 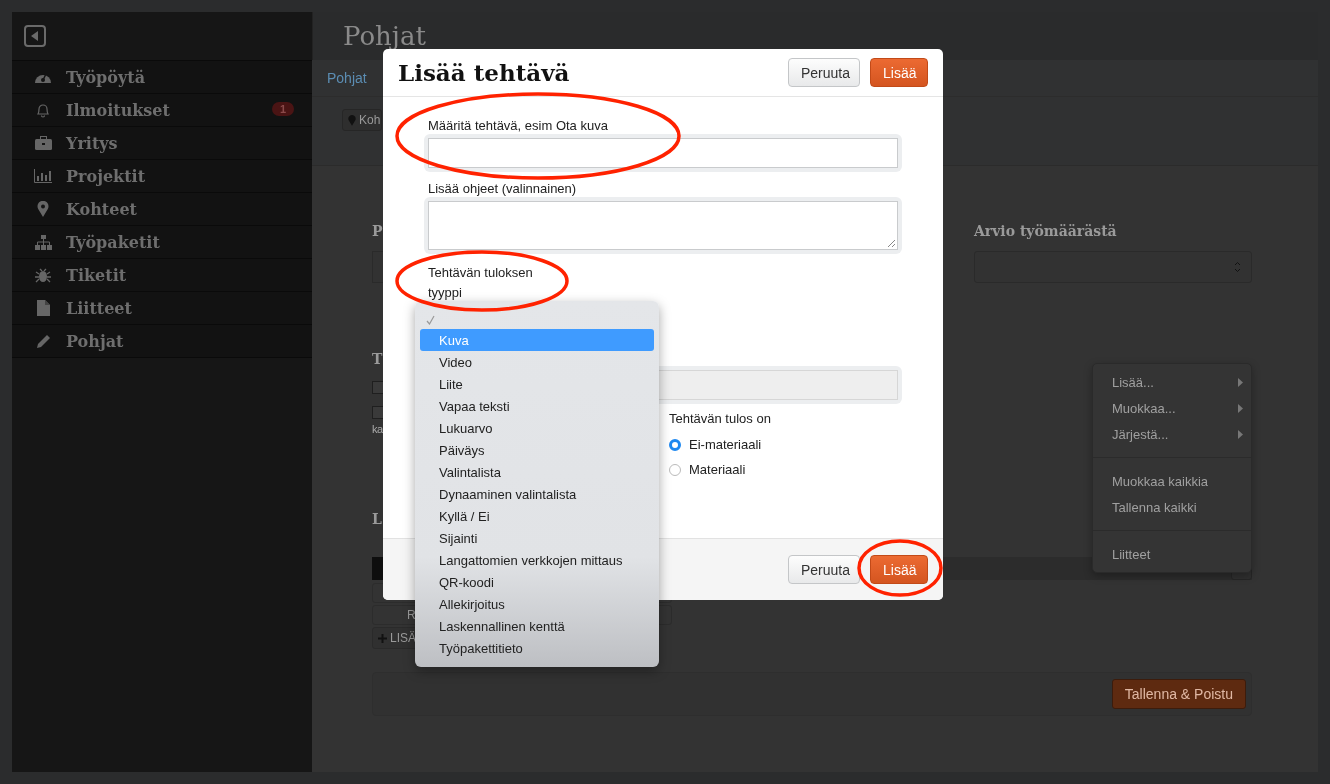 I want to click on bell-icon, so click(x=43, y=110).